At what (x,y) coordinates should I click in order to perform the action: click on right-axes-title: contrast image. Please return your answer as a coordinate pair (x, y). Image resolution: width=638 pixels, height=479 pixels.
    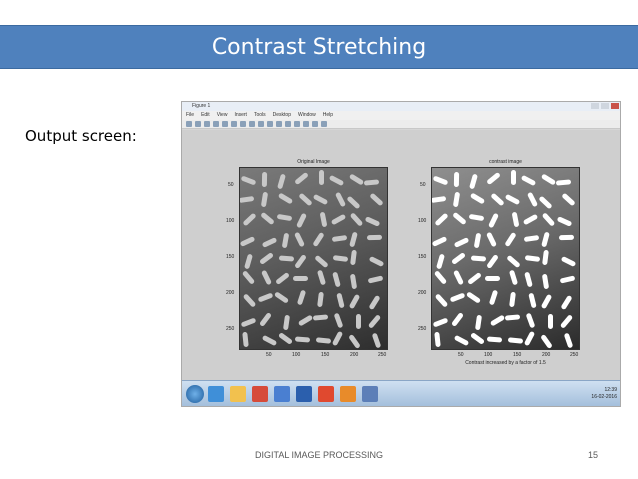
    Looking at the image, I should click on (505, 162).